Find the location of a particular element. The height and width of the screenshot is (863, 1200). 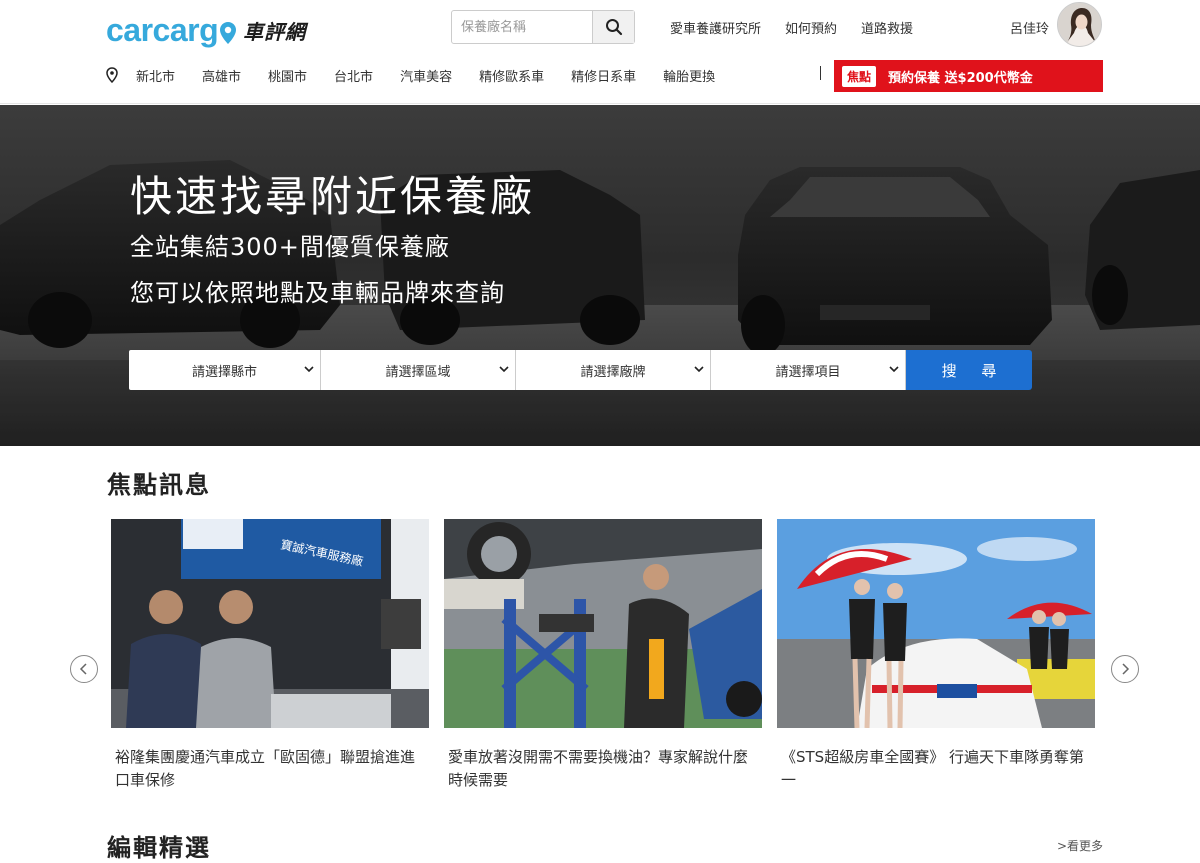

header-search-button is located at coordinates (613, 27).